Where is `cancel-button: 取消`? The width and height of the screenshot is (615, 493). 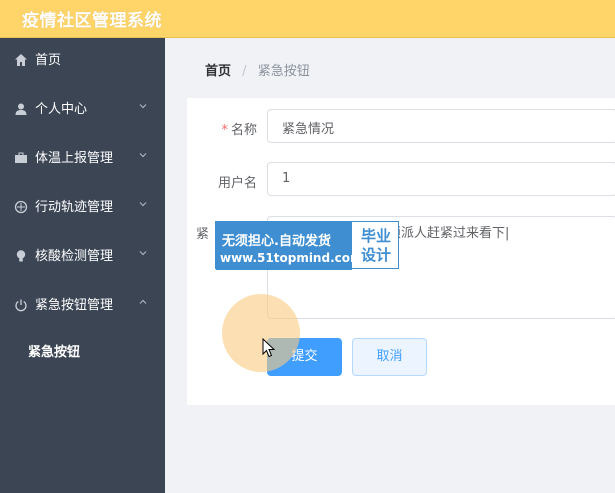 cancel-button: 取消 is located at coordinates (389, 357).